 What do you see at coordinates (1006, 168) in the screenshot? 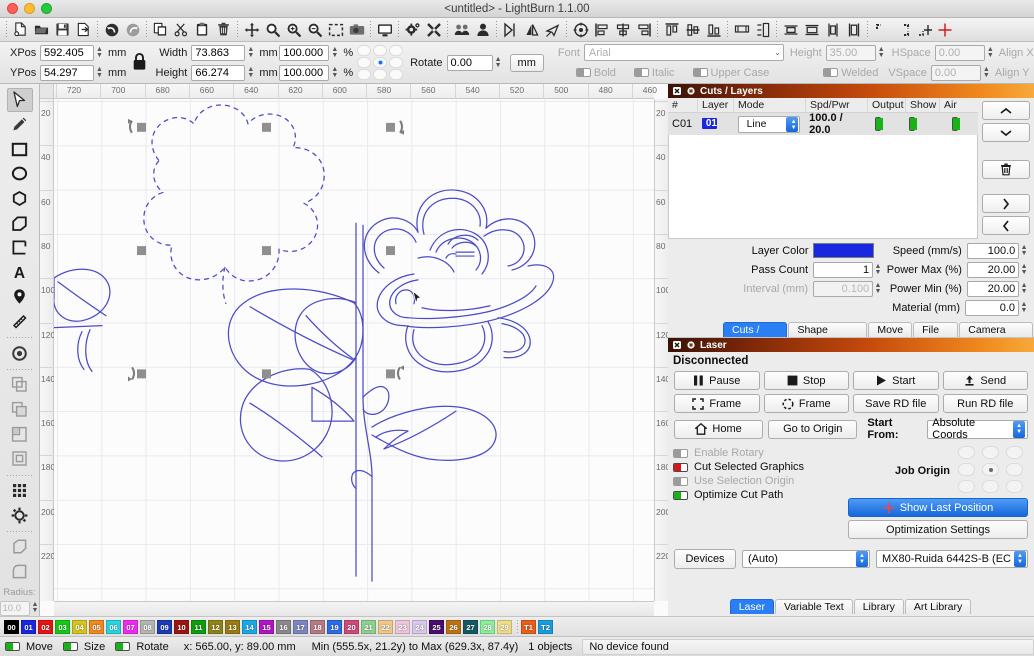
I see `cuts-layers-side-buttons` at bounding box center [1006, 168].